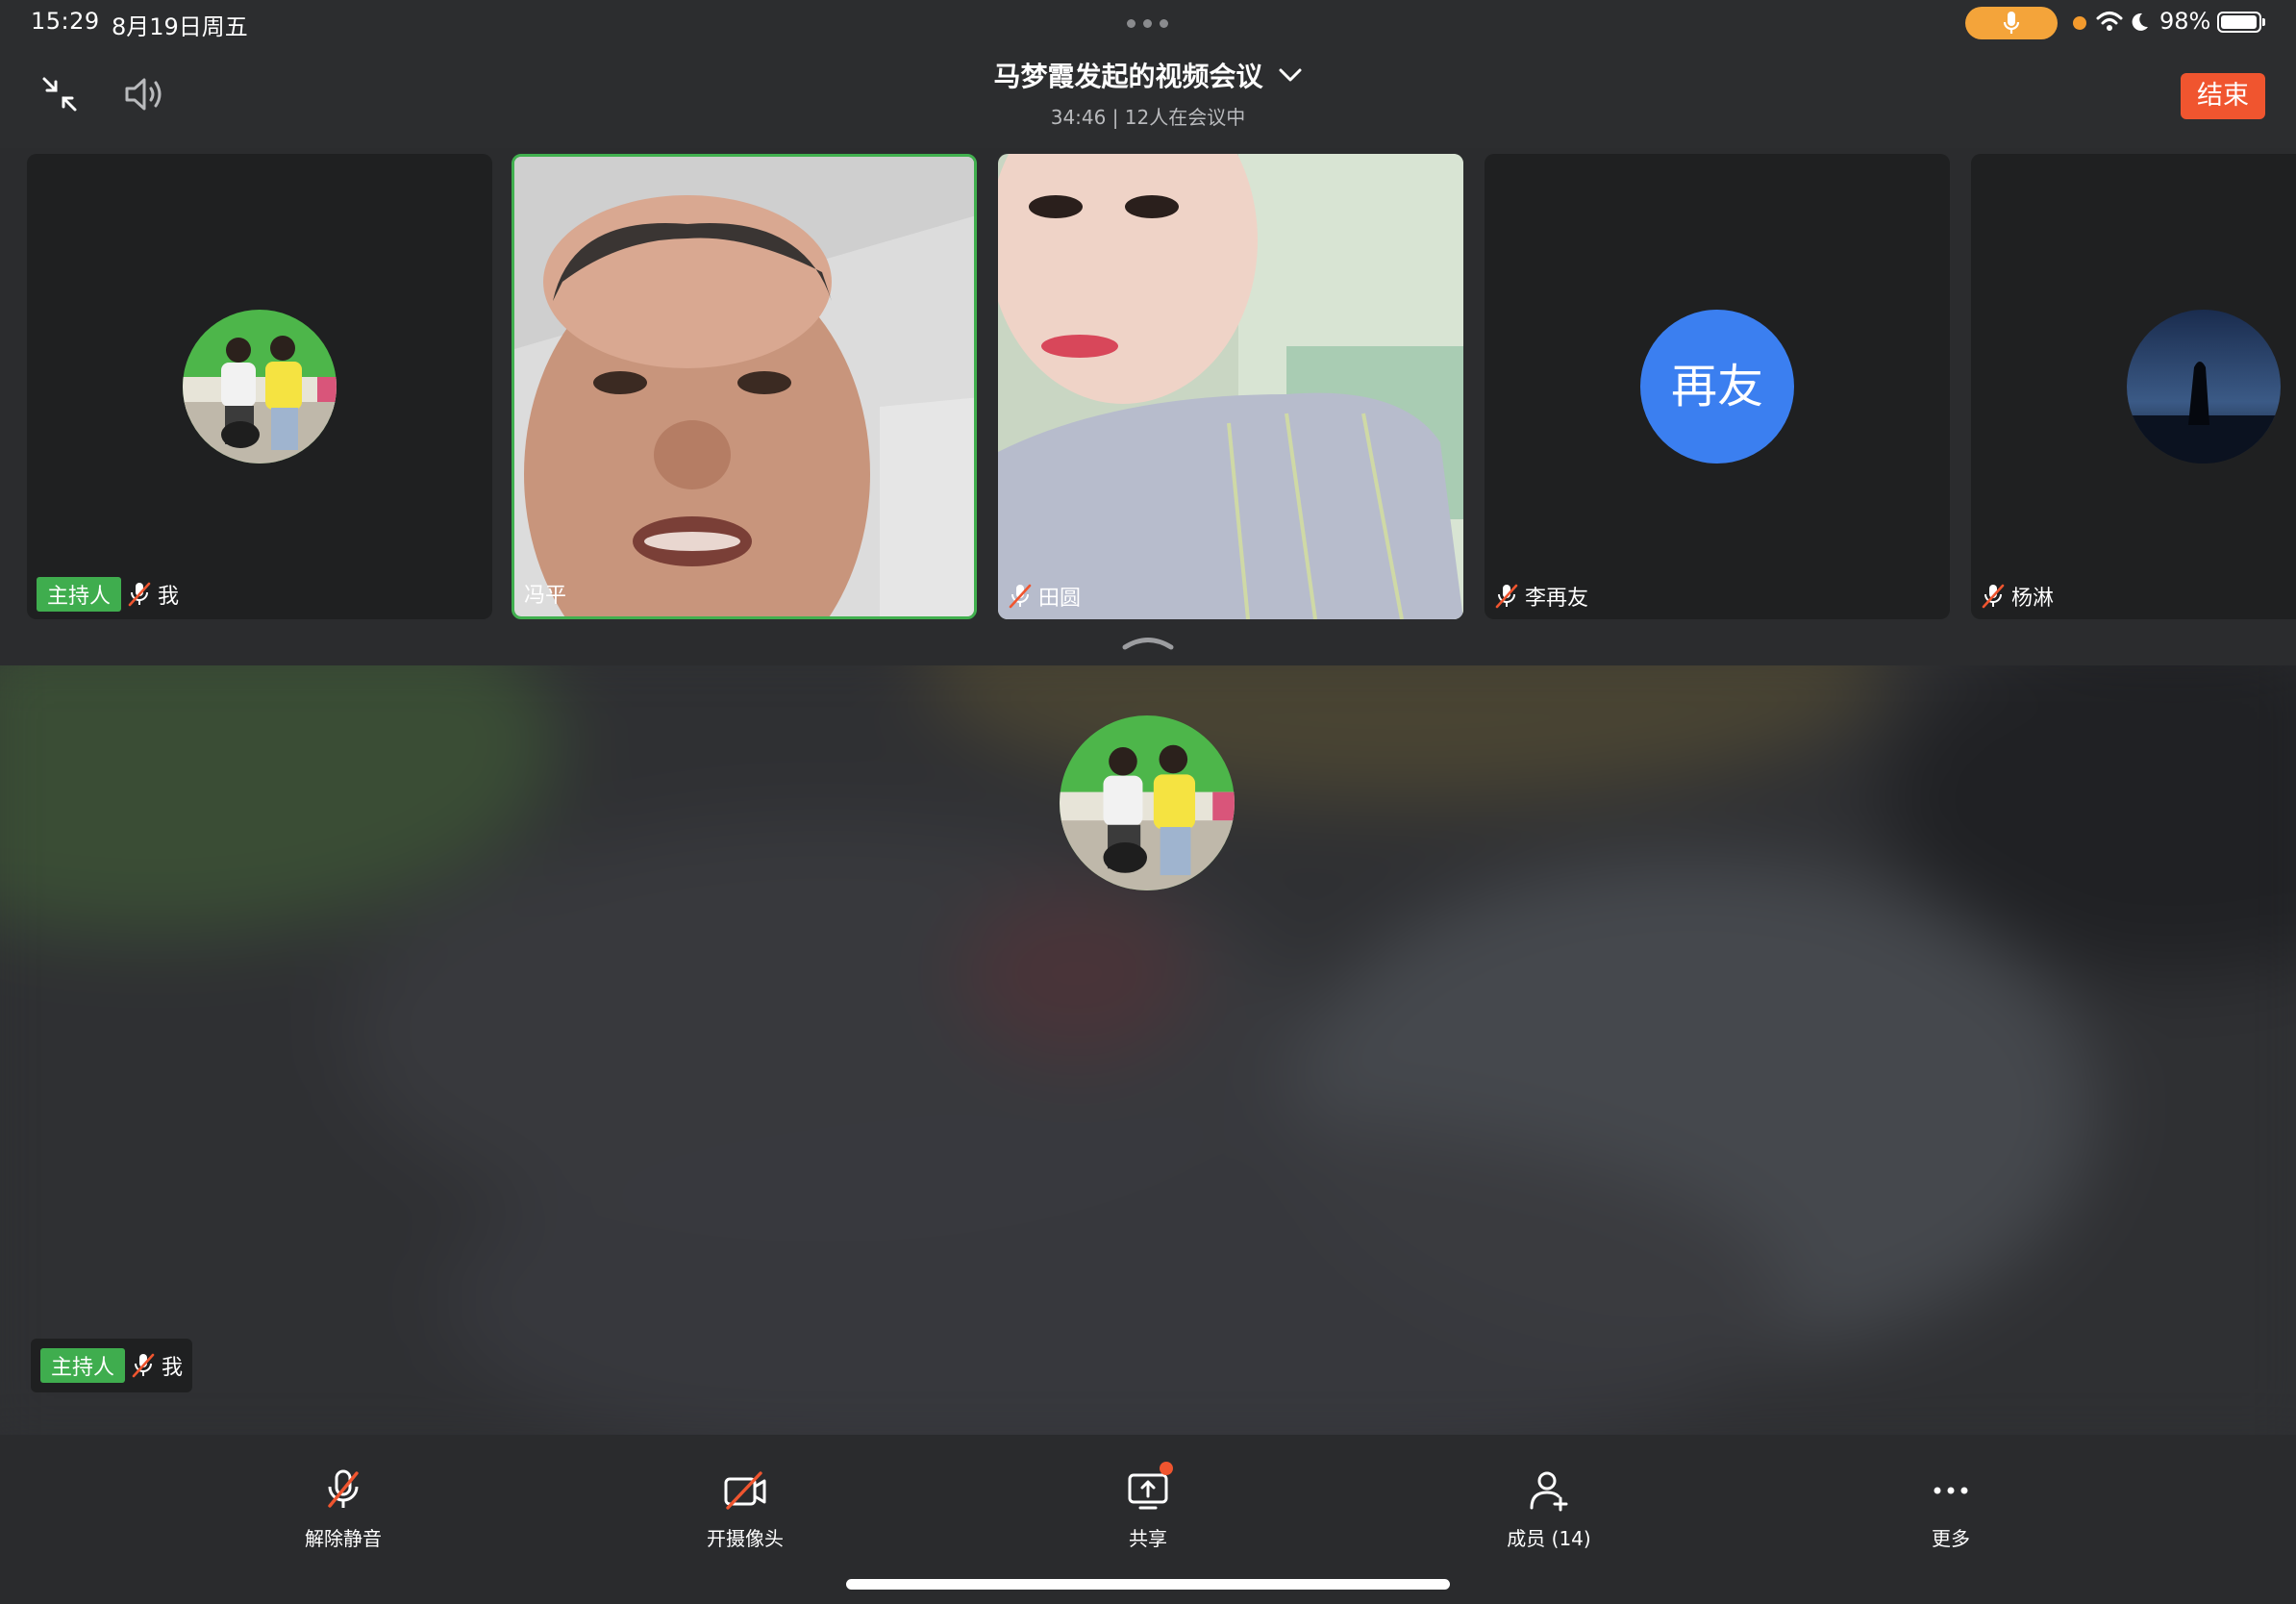  What do you see at coordinates (1148, 96) in the screenshot?
I see `meeting-header: 马梦霞发起的视频会议 34:46 | 12人在会议中 结束` at bounding box center [1148, 96].